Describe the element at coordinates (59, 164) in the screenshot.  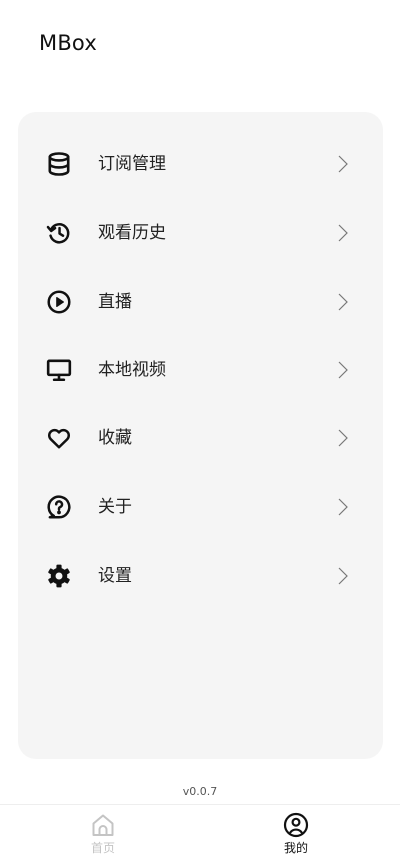
I see `database-icon` at that location.